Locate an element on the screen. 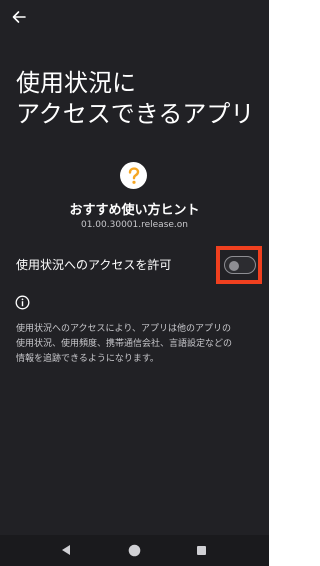  info-icon is located at coordinates (22, 302).